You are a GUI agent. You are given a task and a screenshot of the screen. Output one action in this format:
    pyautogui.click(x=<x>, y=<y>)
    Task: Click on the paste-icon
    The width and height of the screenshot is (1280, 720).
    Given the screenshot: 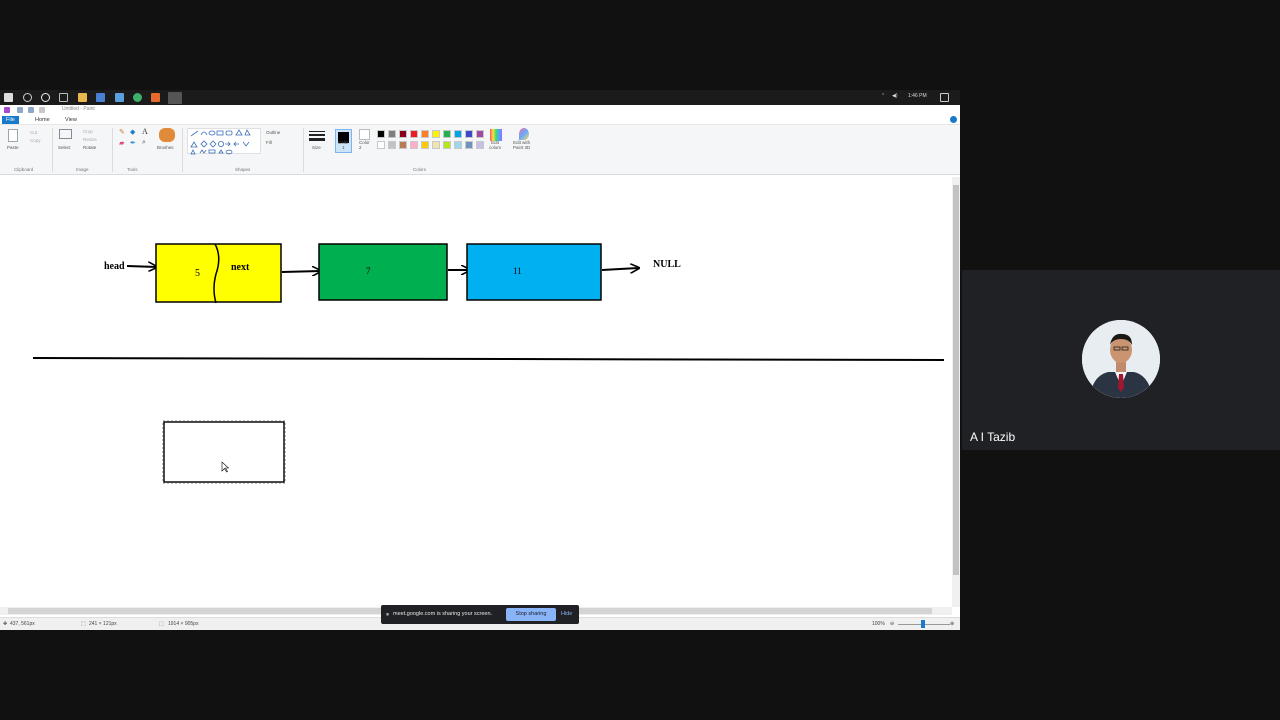 What is the action you would take?
    pyautogui.click(x=13, y=135)
    